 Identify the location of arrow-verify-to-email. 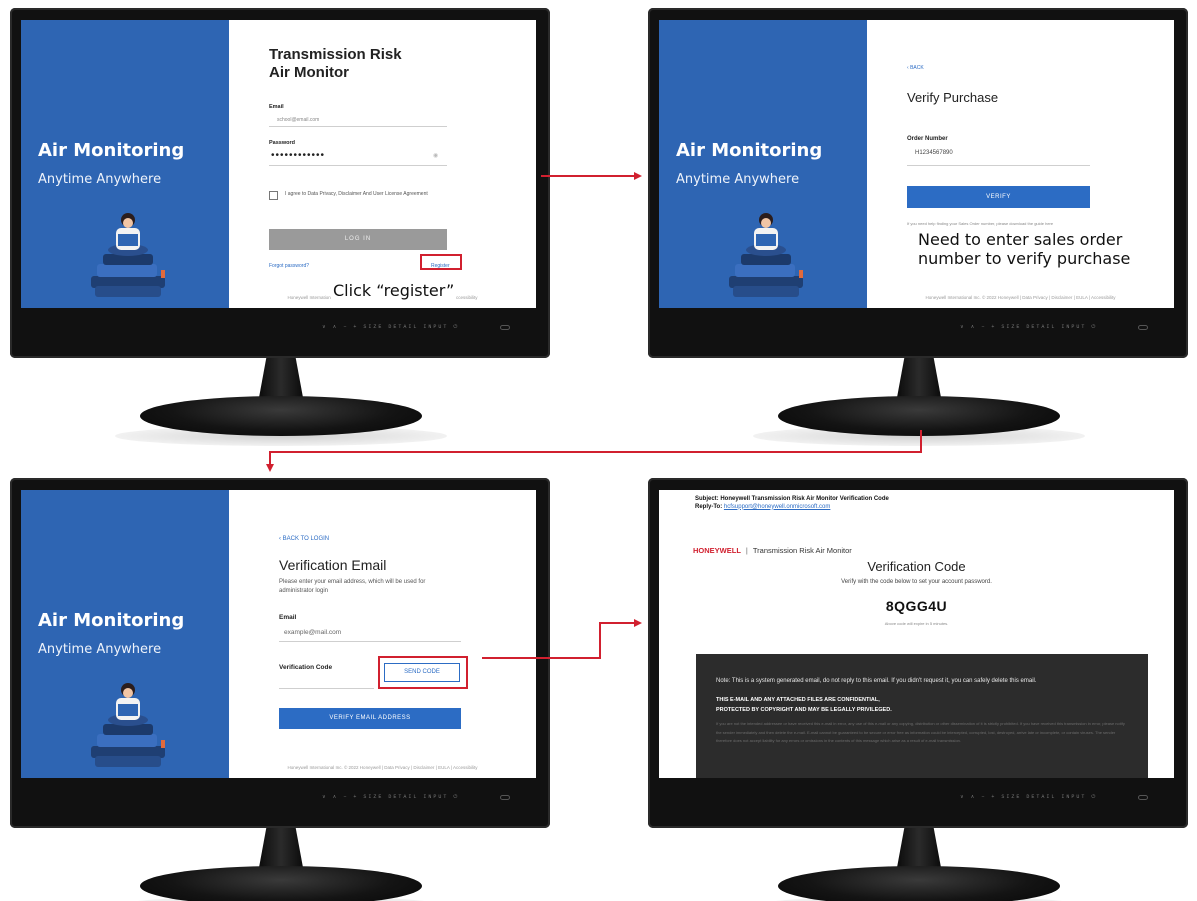
(594, 451).